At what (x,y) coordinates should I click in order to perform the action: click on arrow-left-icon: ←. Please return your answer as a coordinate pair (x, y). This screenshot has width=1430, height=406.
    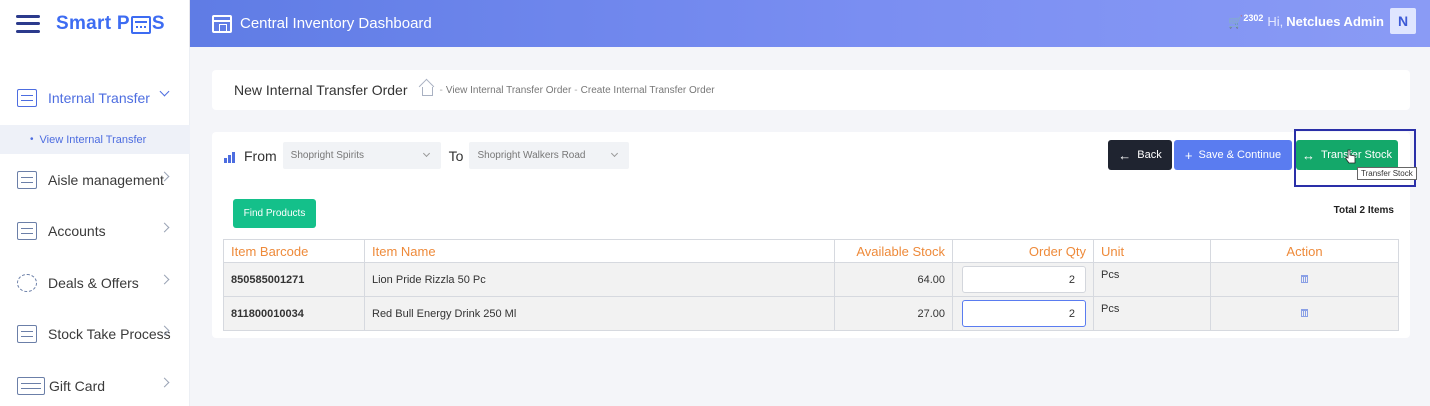
    Looking at the image, I should click on (1125, 155).